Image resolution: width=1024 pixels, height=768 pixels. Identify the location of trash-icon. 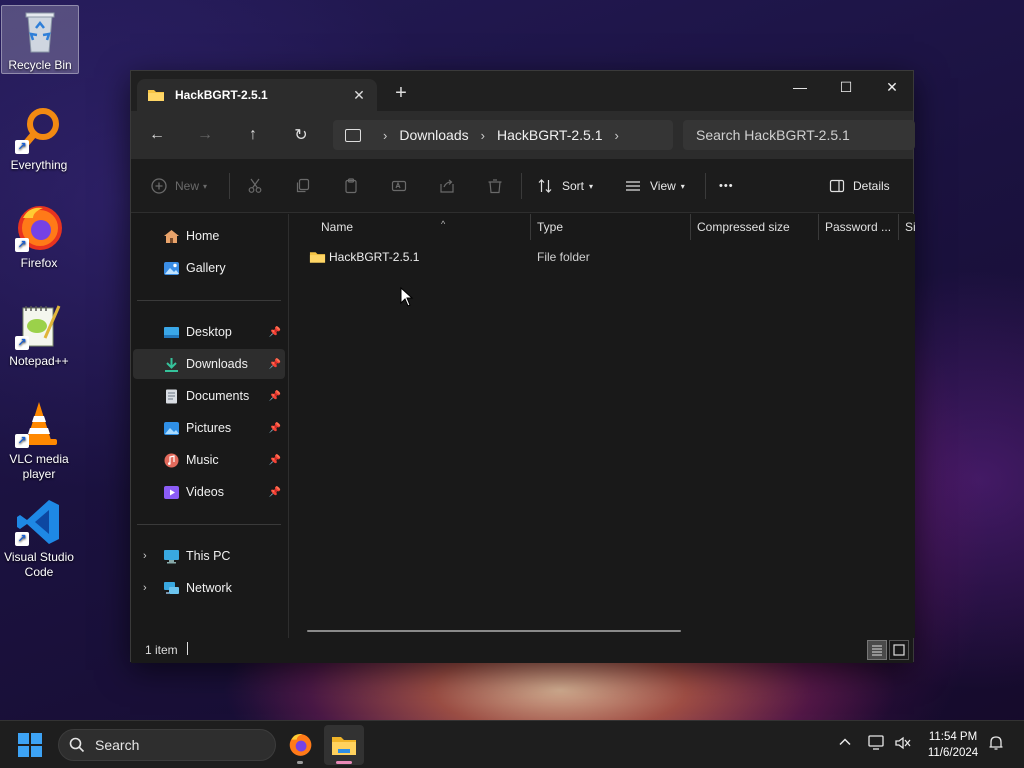
(495, 186).